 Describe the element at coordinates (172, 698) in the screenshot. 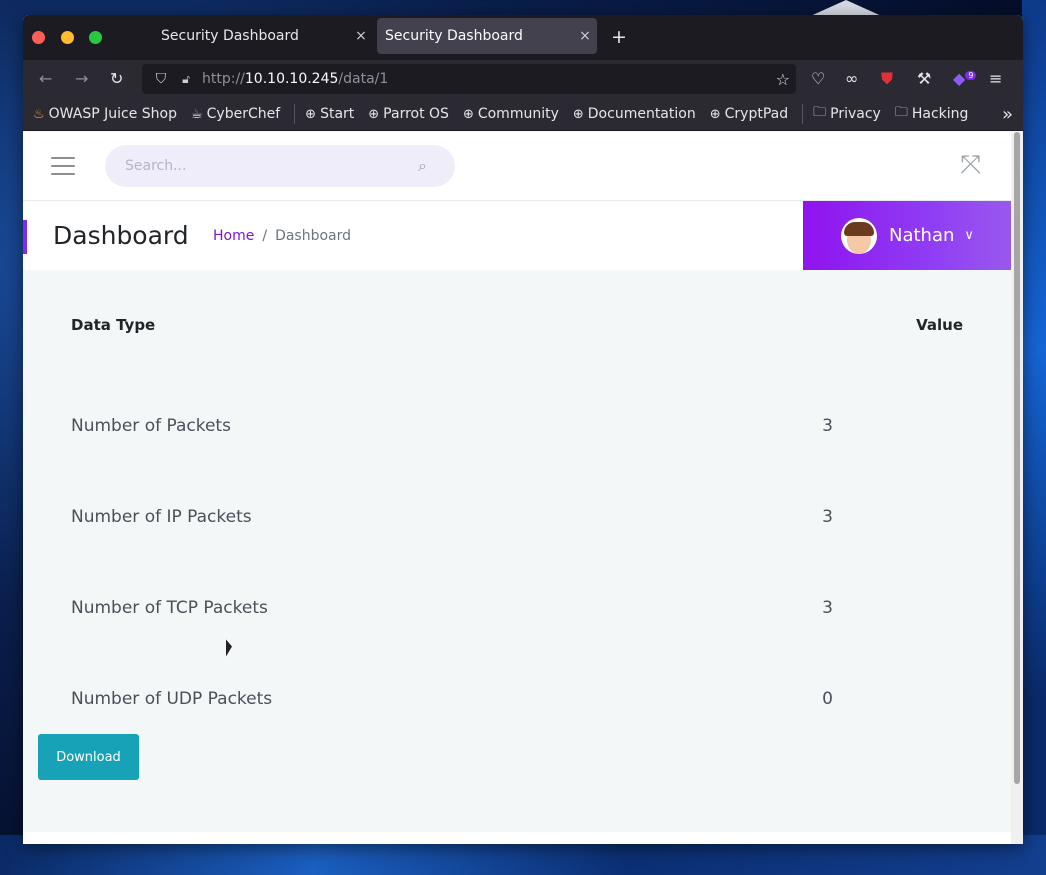

I see `row-label: Number of UDP Packets` at that location.